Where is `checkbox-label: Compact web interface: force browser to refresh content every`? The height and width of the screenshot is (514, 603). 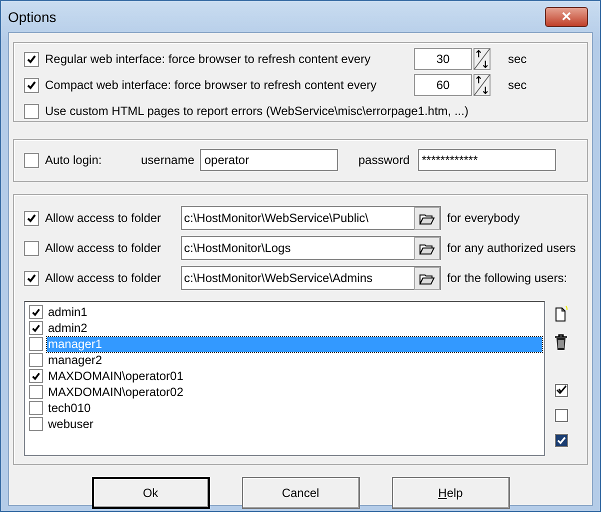
checkbox-label: Compact web interface: force browser to refresh content every is located at coordinates (211, 85).